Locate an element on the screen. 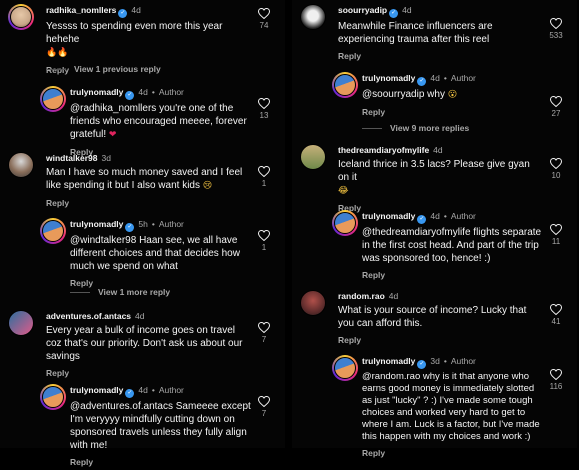  view-previous-replies: View 1 previous reply is located at coordinates (103, 69).